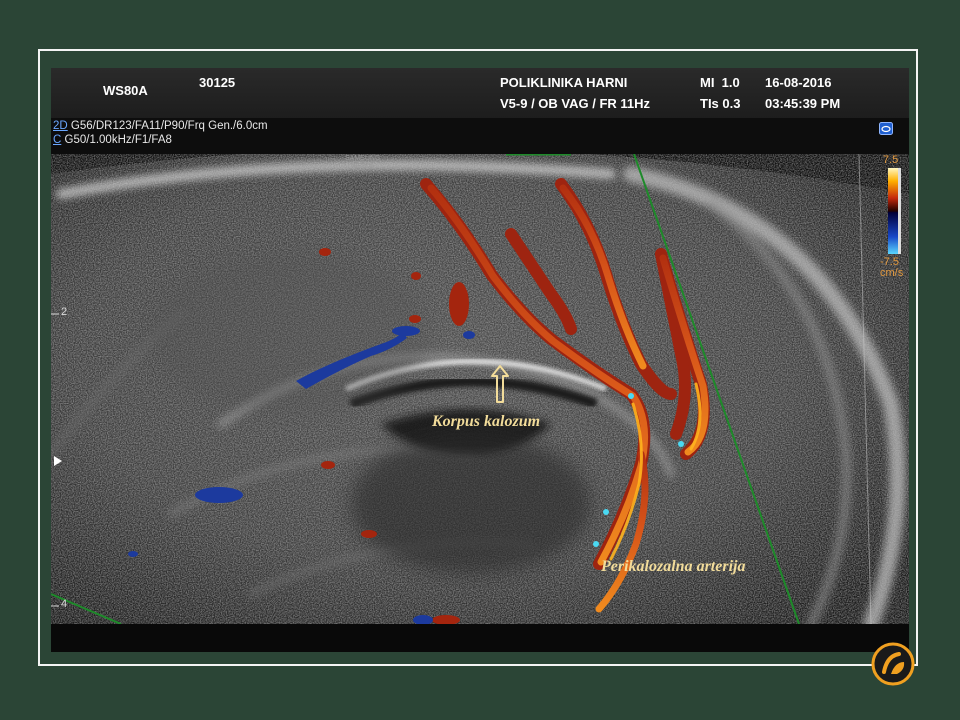 This screenshot has height=720, width=960. What do you see at coordinates (798, 82) in the screenshot?
I see `exam-date: 16-08-2016` at bounding box center [798, 82].